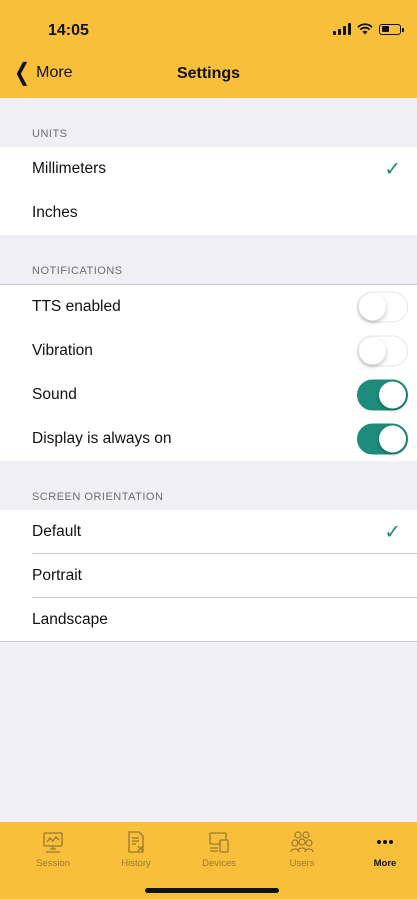 This screenshot has width=417, height=899. What do you see at coordinates (136, 863) in the screenshot?
I see `tab-label: History` at bounding box center [136, 863].